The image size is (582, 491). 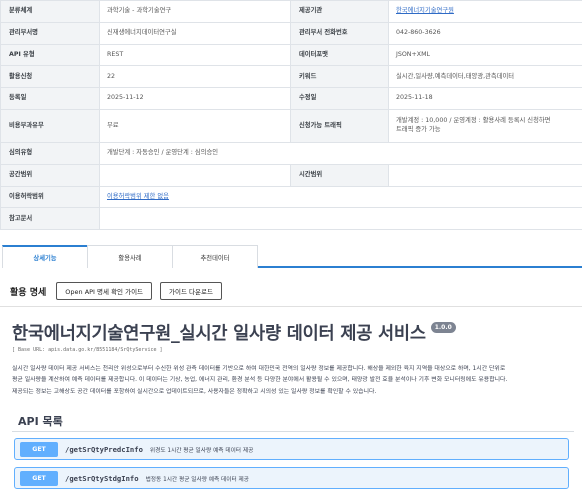 I want to click on meta-value: 2025-11-18, so click(x=485, y=98).